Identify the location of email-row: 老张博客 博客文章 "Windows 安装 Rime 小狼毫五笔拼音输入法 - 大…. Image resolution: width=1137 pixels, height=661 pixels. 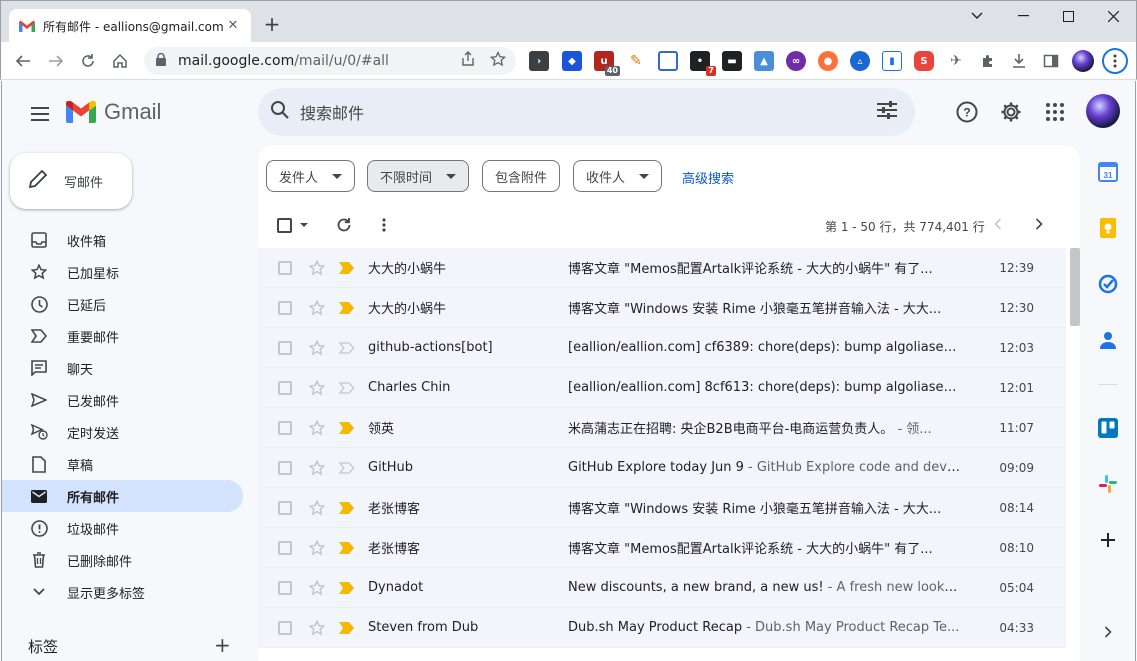
(662, 508).